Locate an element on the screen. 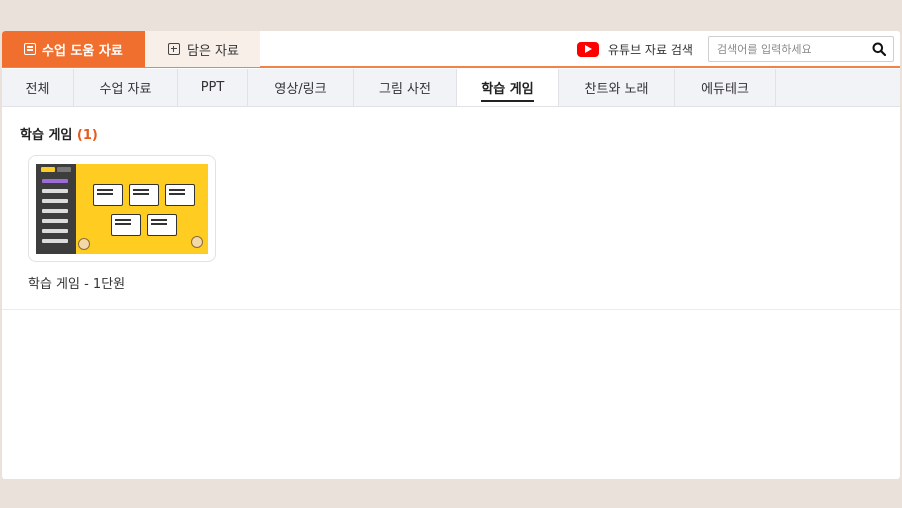 The image size is (902, 508). content-divider is located at coordinates (451, 309).